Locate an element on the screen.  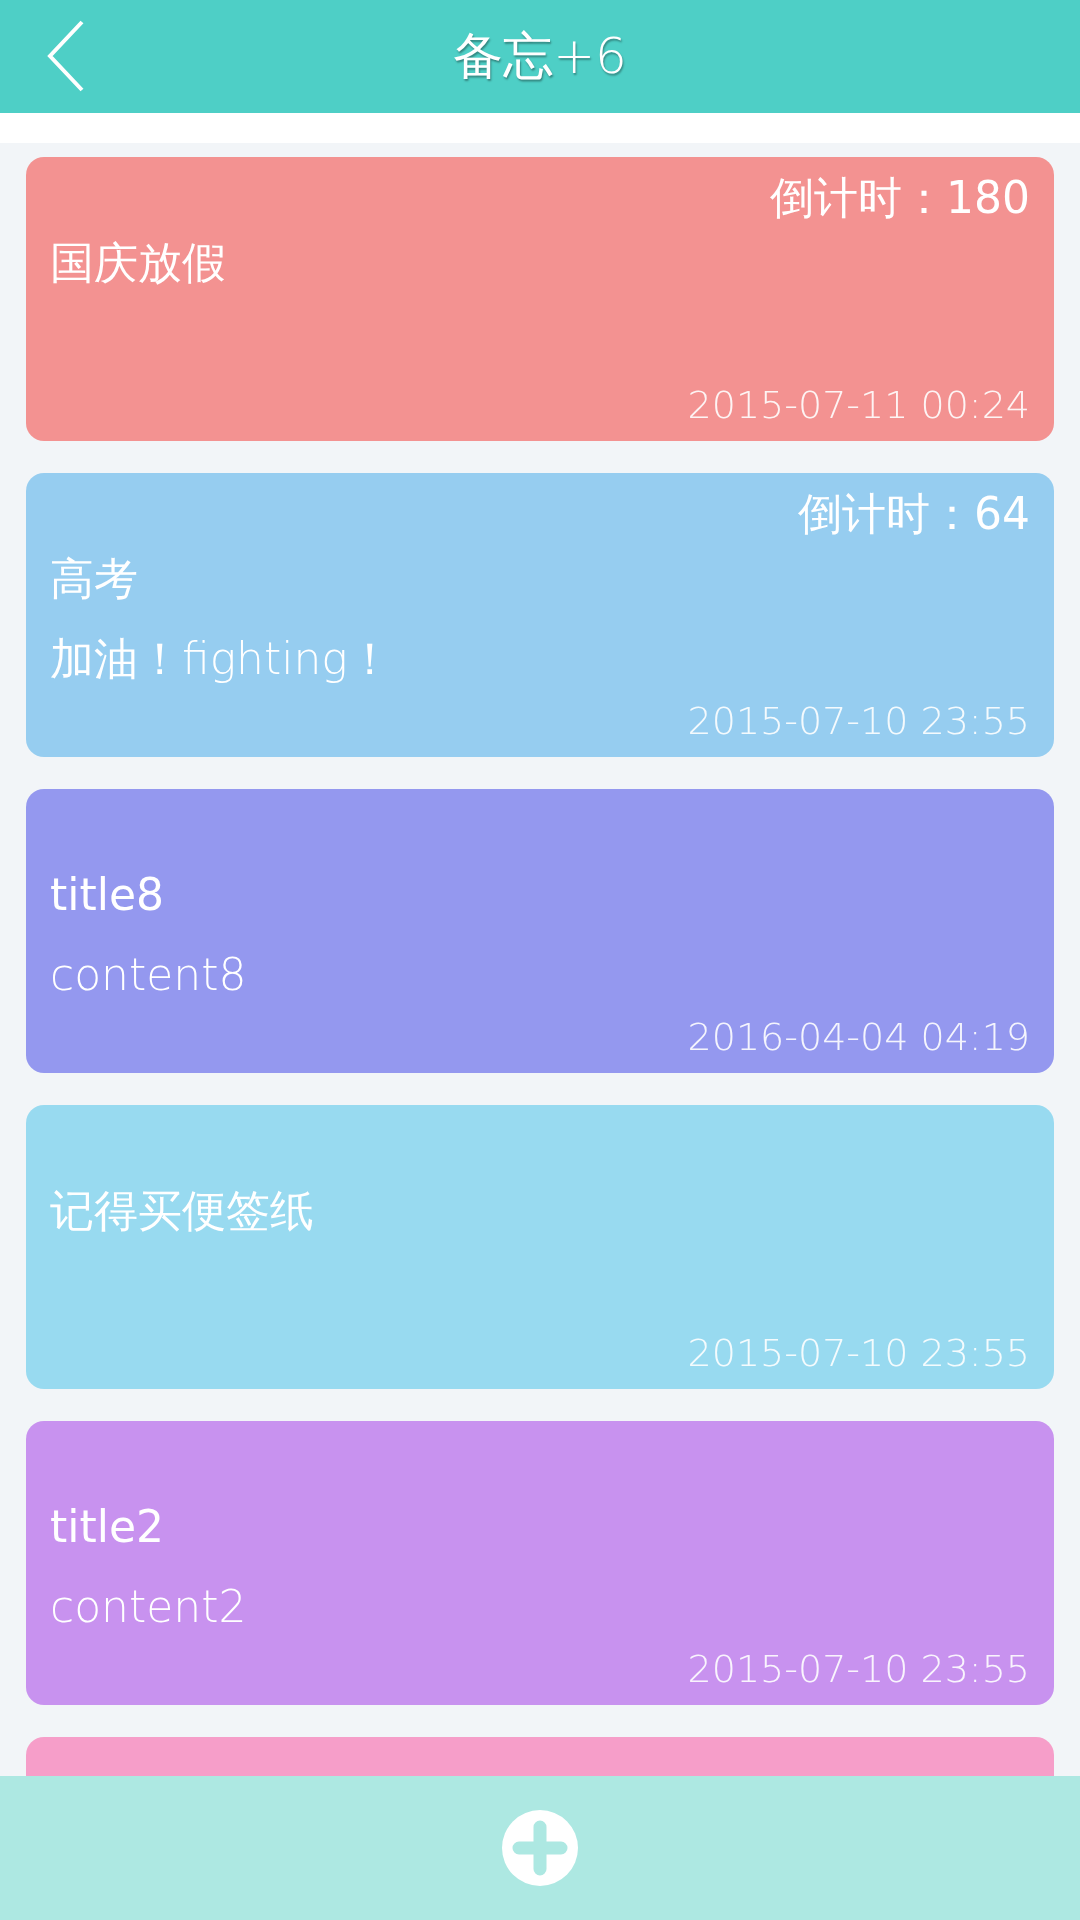
back-icon is located at coordinates (66, 56).